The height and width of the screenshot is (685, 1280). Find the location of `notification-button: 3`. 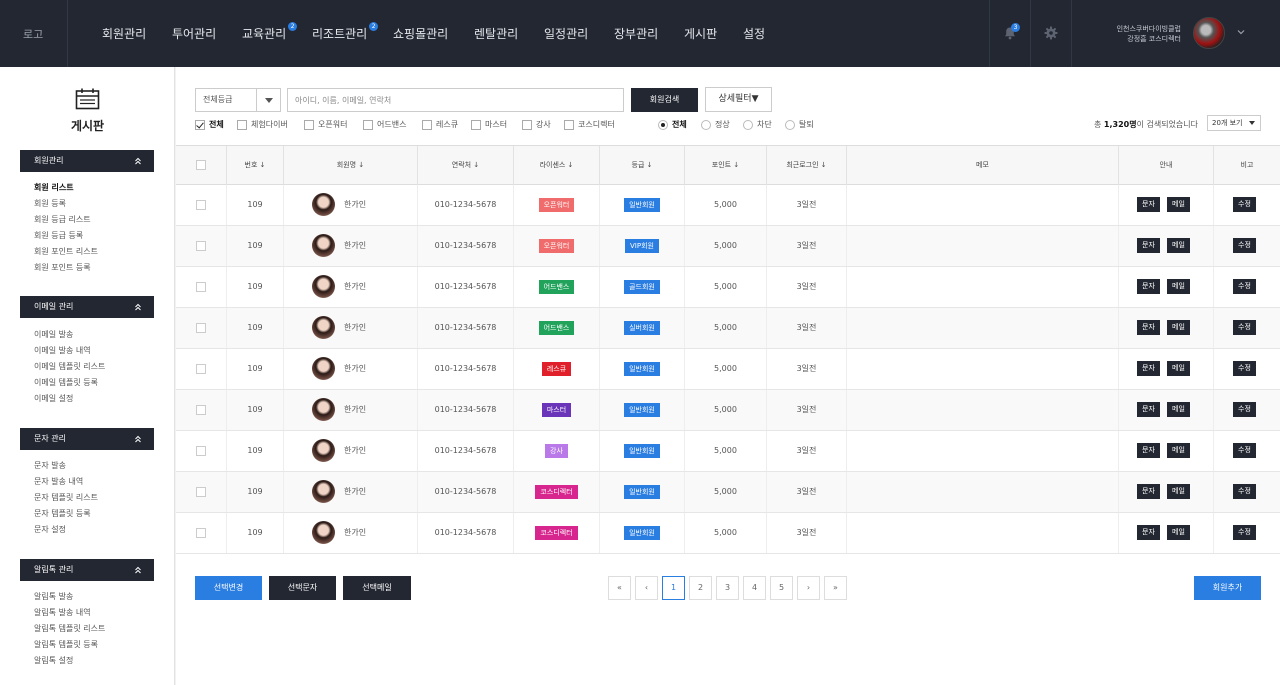

notification-button: 3 is located at coordinates (1011, 31).